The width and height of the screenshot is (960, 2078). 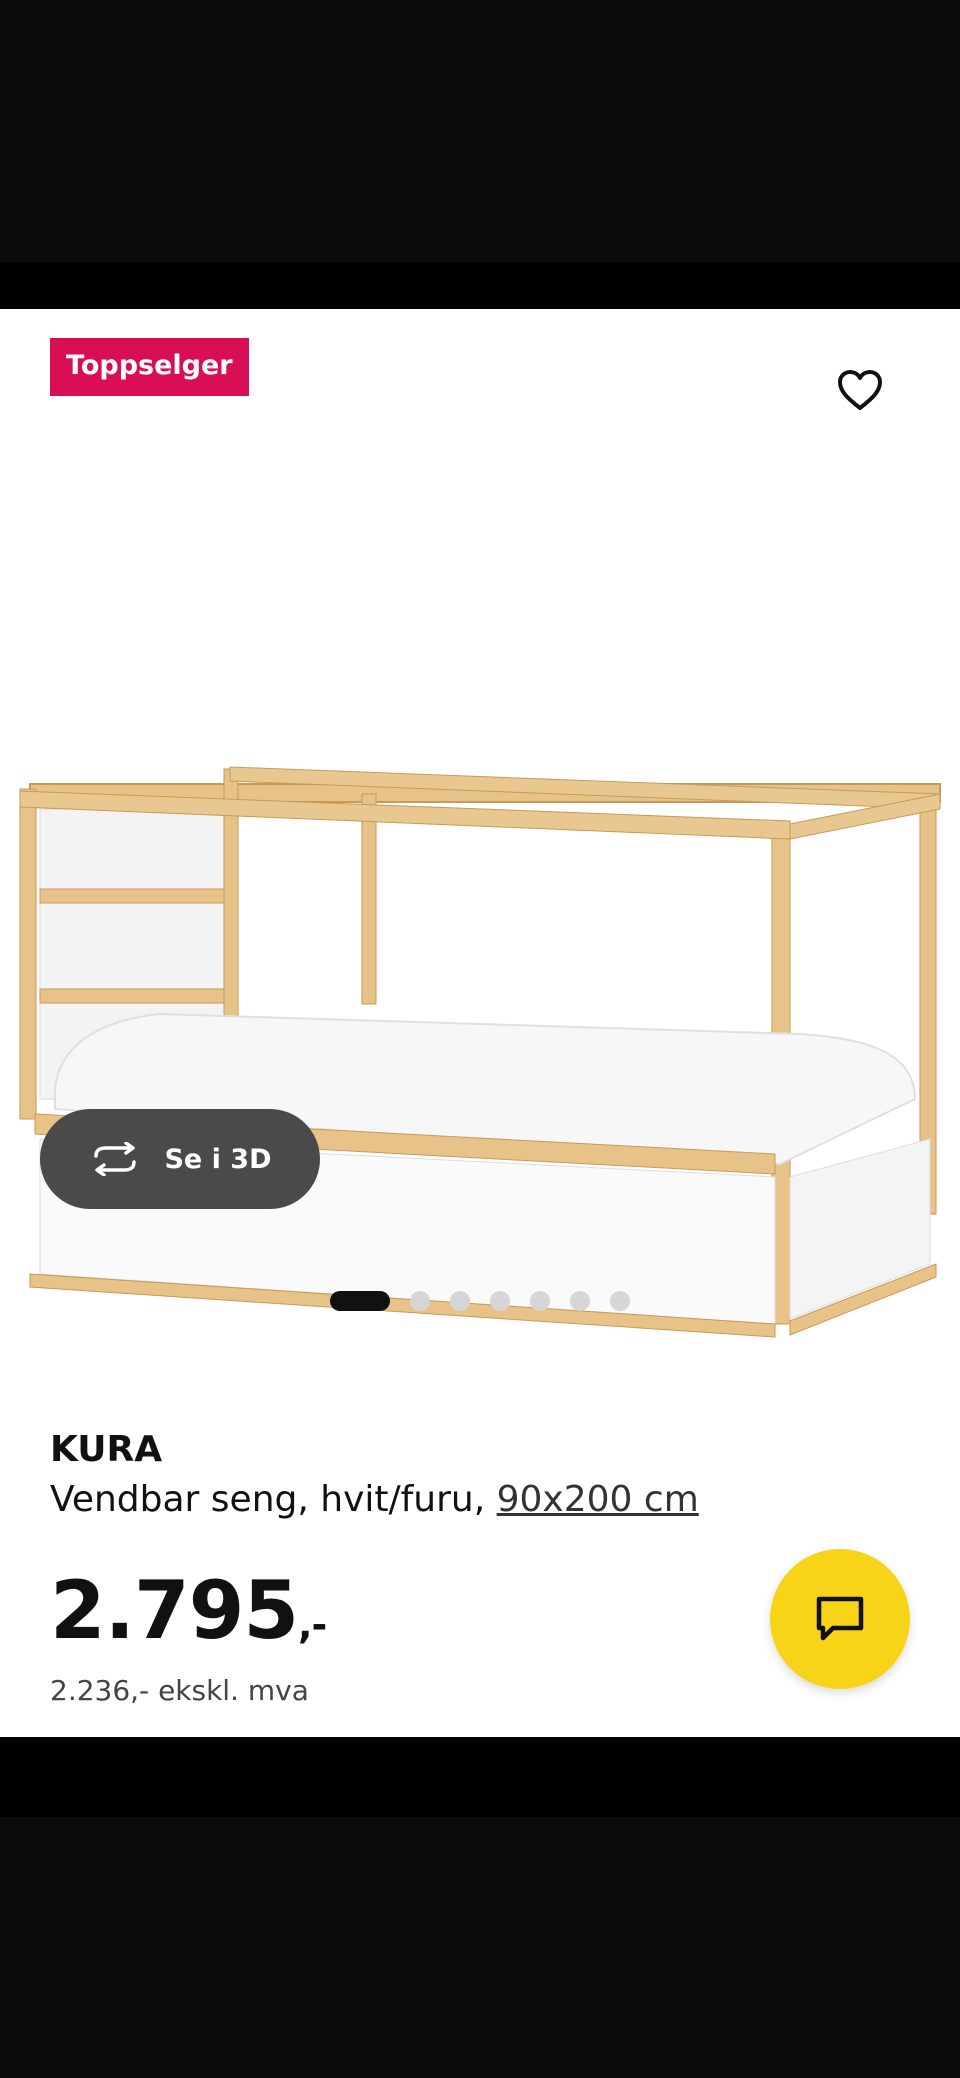 I want to click on product-description: Vendbar seng, hvit/furu, 90x200 cm, so click(x=374, y=1499).